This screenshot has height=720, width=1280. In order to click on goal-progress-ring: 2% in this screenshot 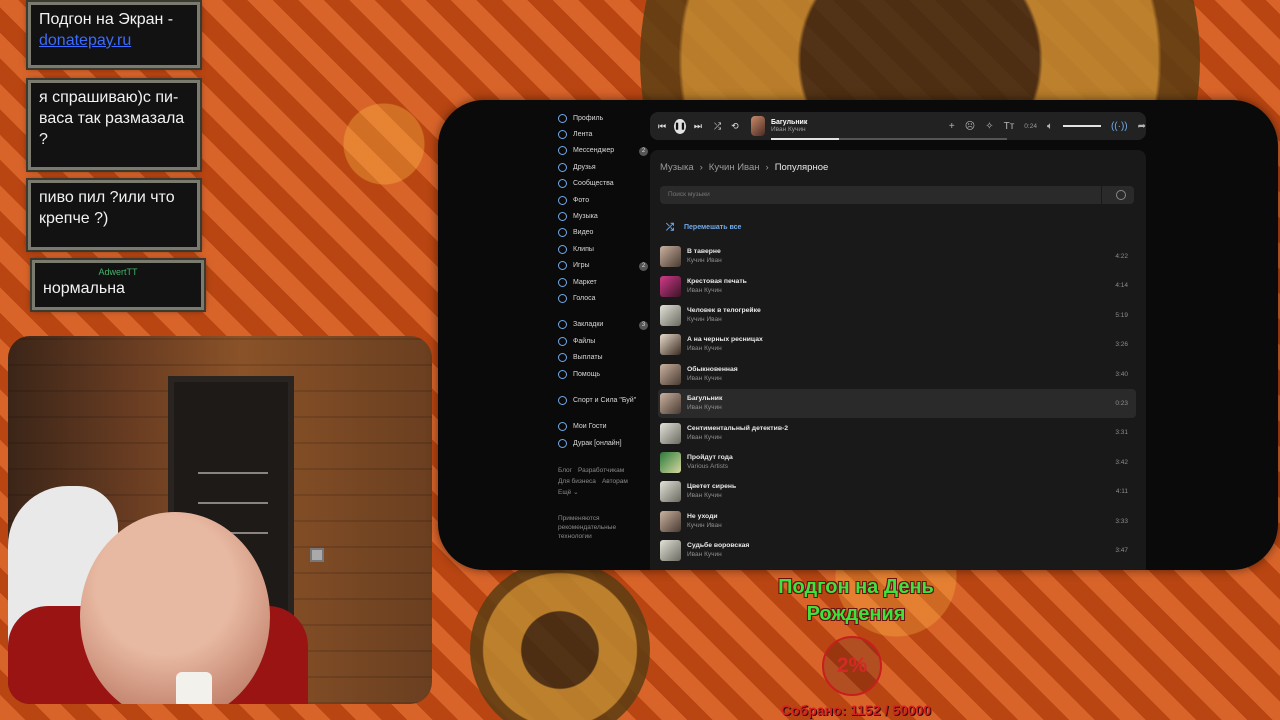, I will do `click(852, 666)`.